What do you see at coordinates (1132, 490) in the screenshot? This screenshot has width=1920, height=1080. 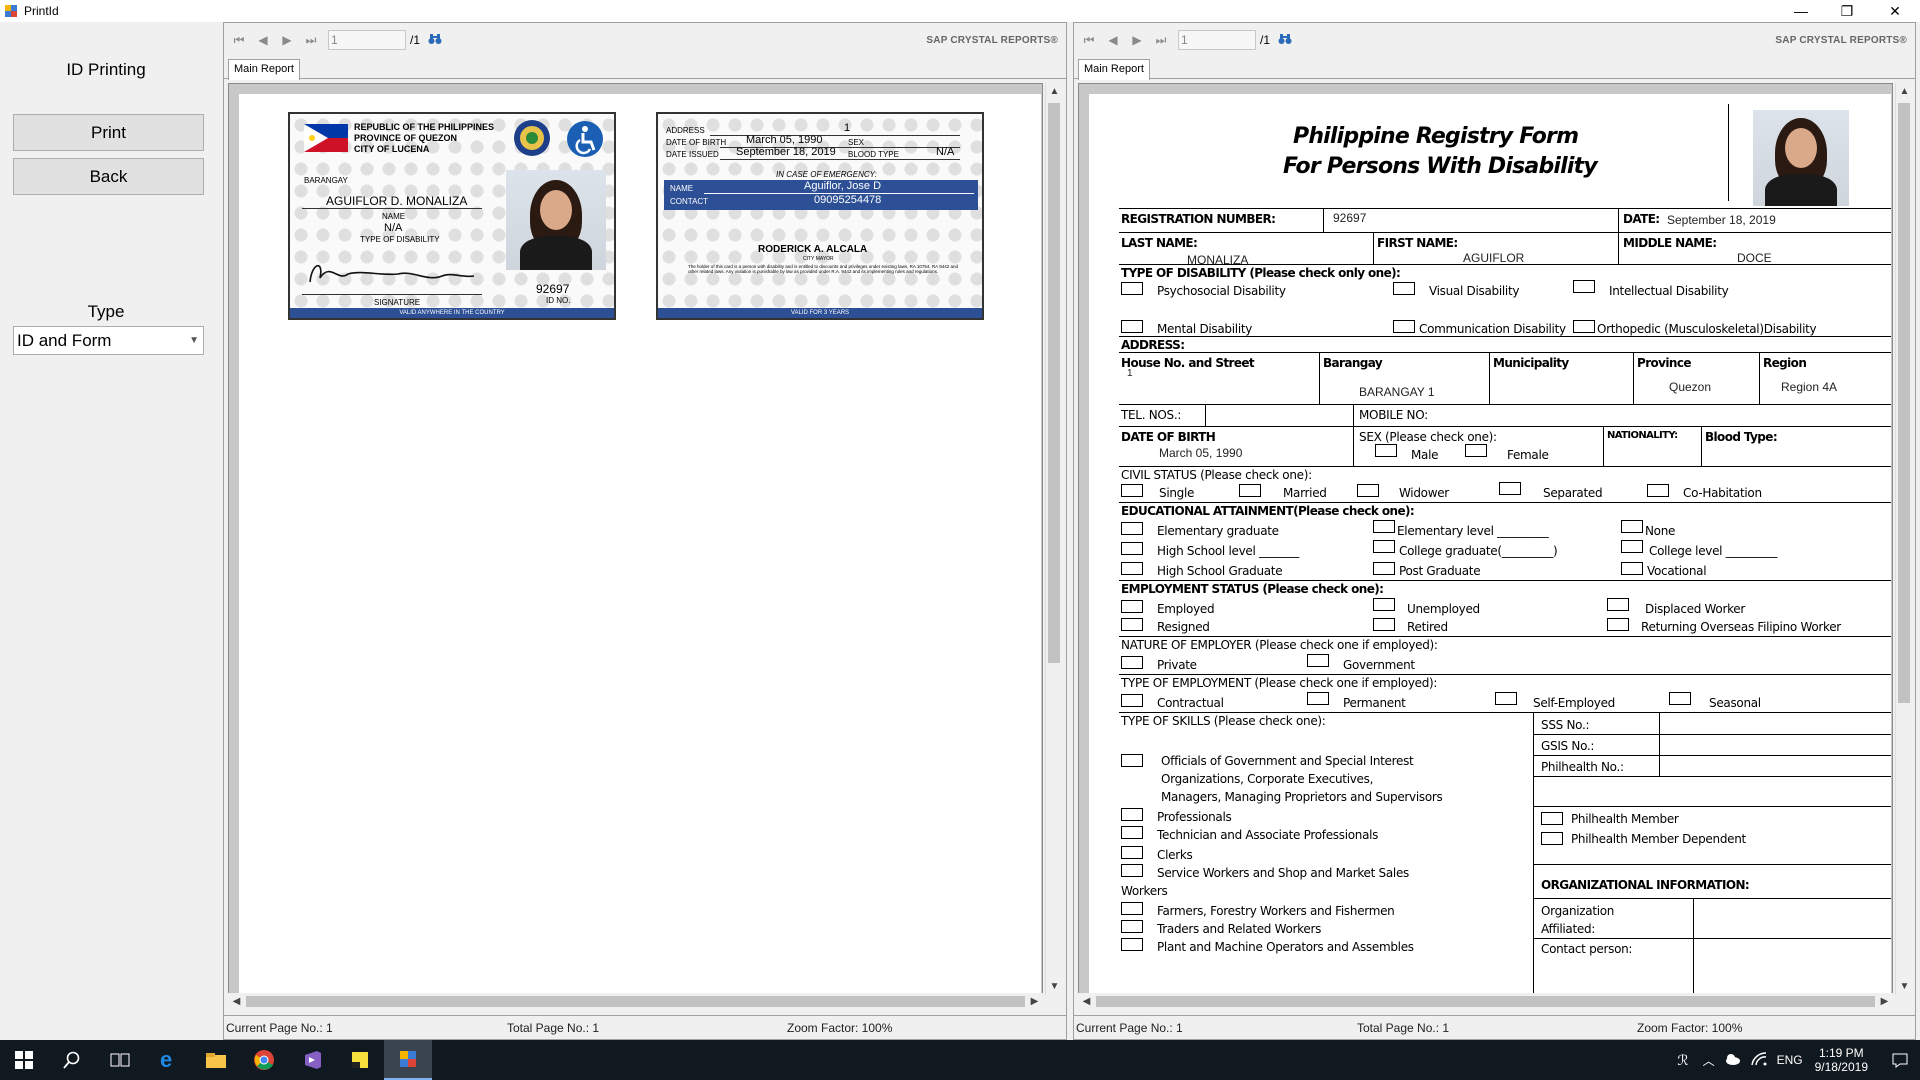 I see `checkbox-single` at bounding box center [1132, 490].